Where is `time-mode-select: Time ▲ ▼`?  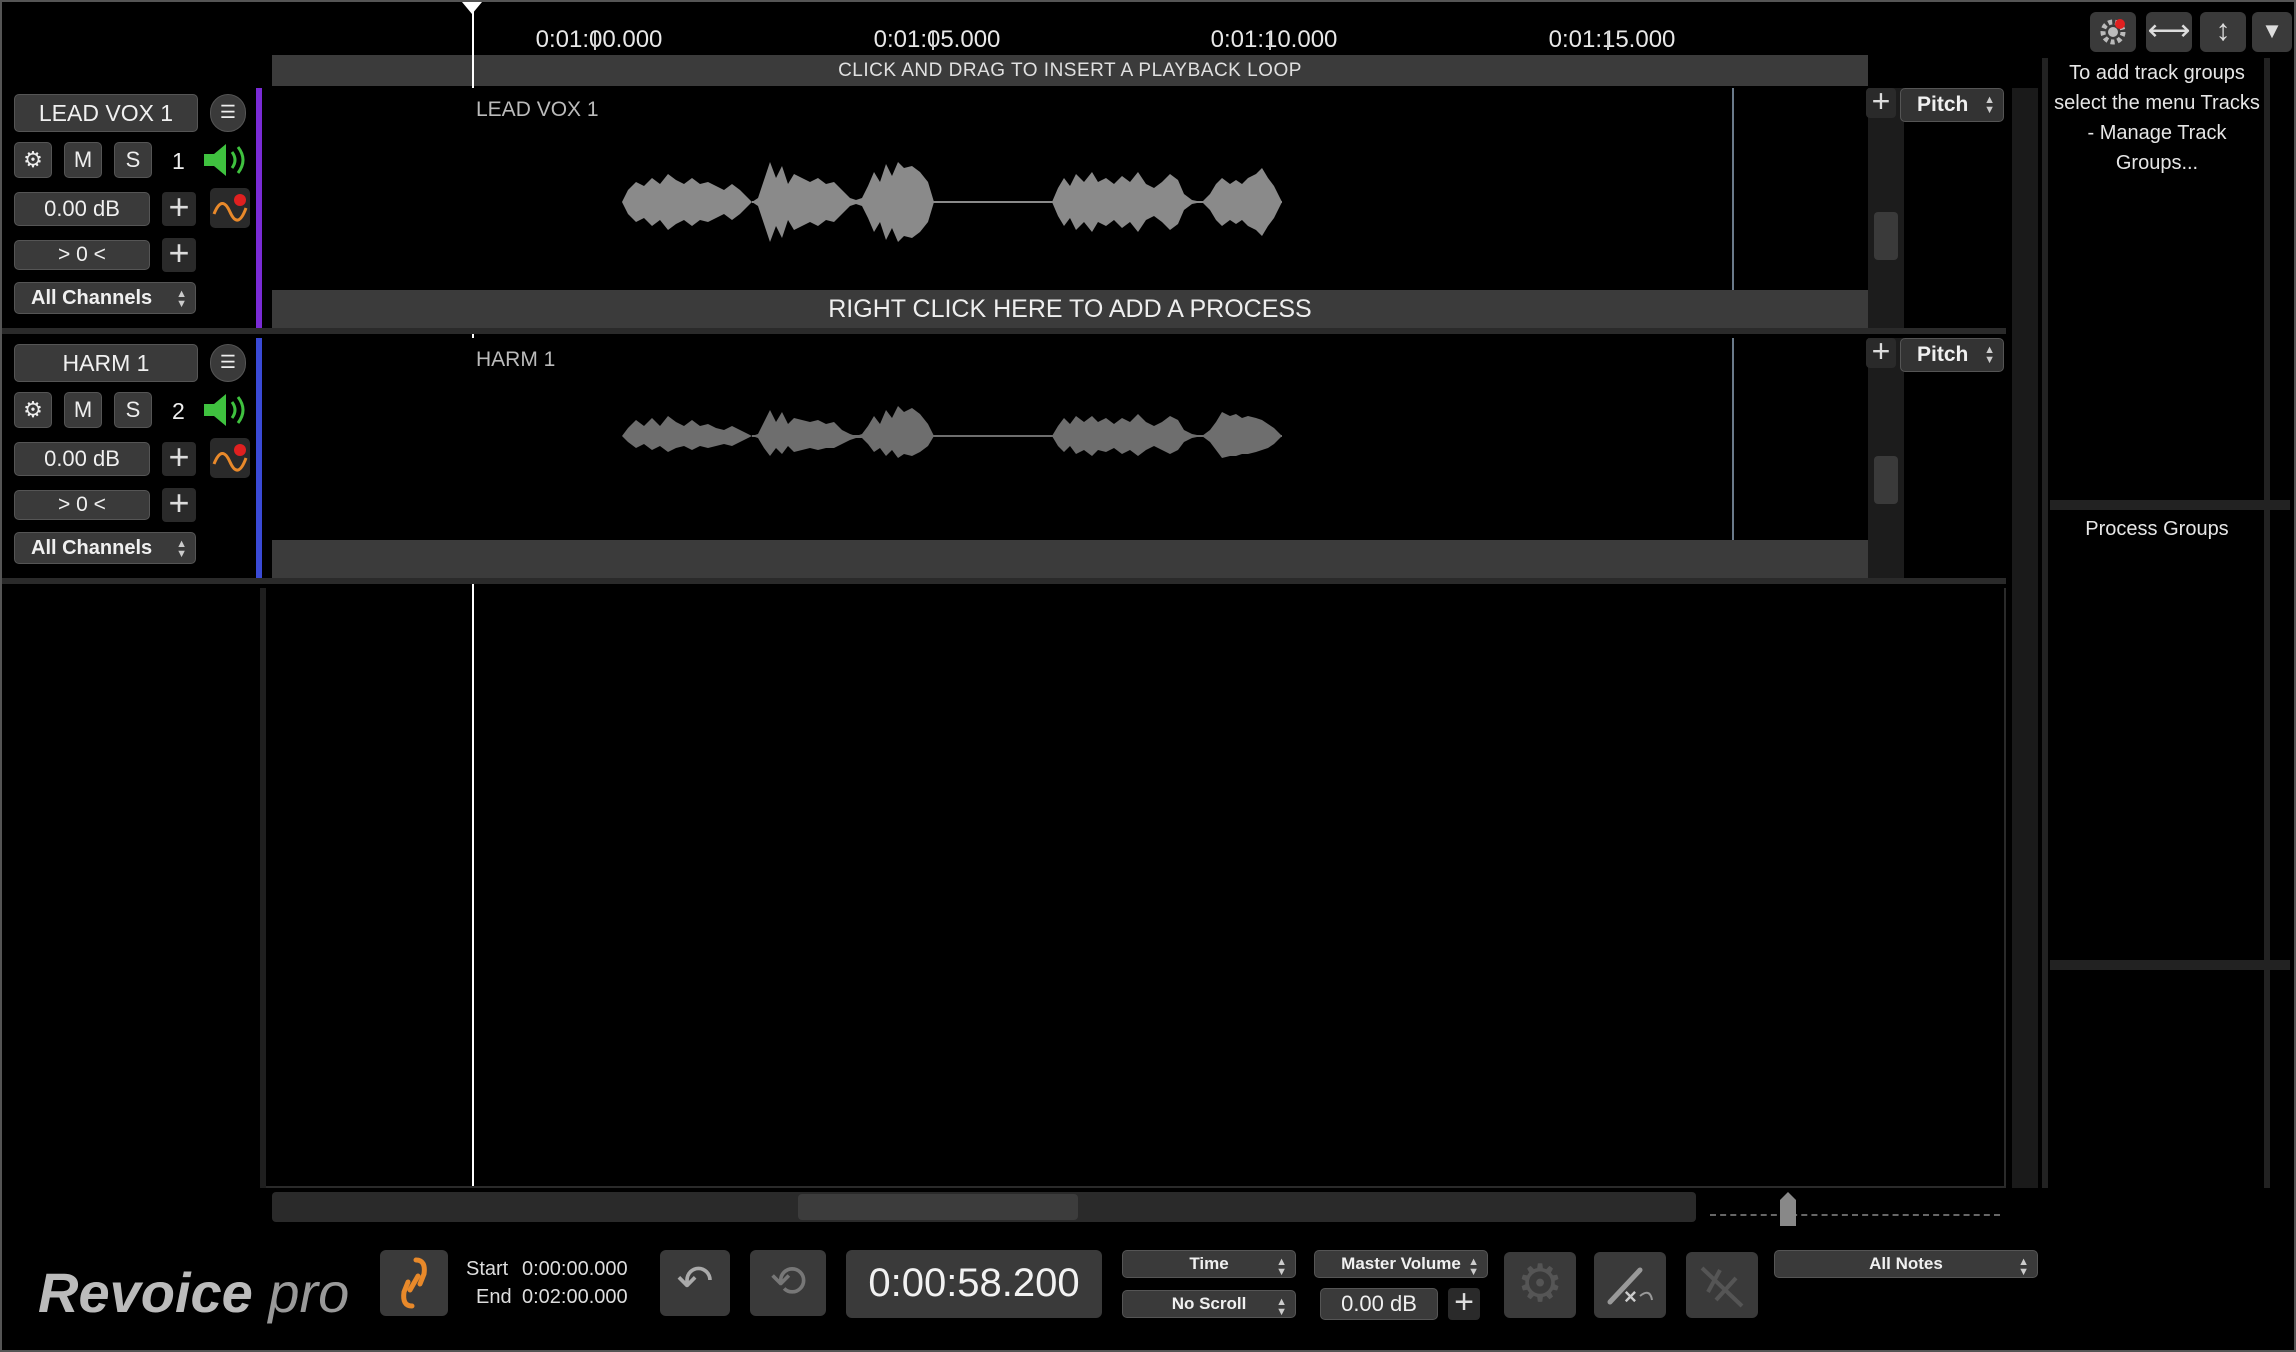 time-mode-select: Time ▲ ▼ is located at coordinates (1209, 1264).